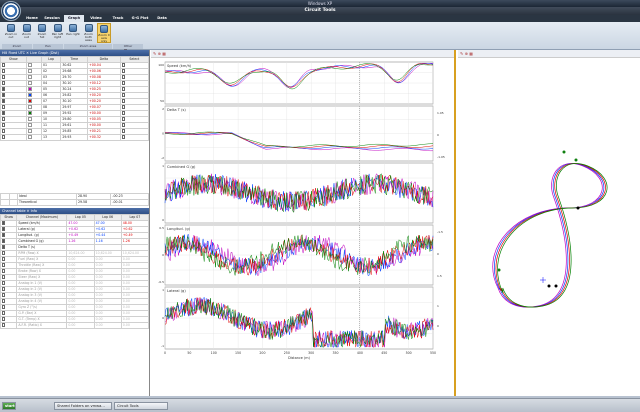 This screenshot has height=412, width=640. I want to click on y-tick-label-right: -1.5, so click(440, 232).